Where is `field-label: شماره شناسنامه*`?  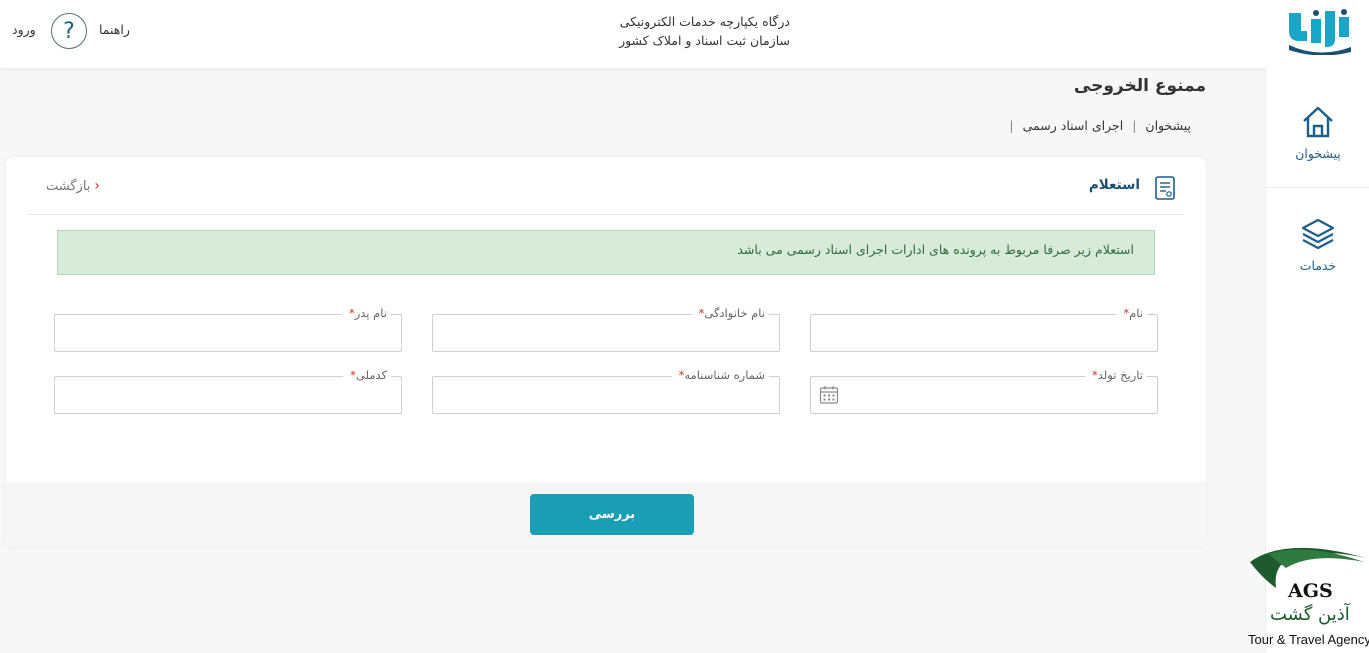 field-label: شماره شناسنامه* is located at coordinates (720, 375).